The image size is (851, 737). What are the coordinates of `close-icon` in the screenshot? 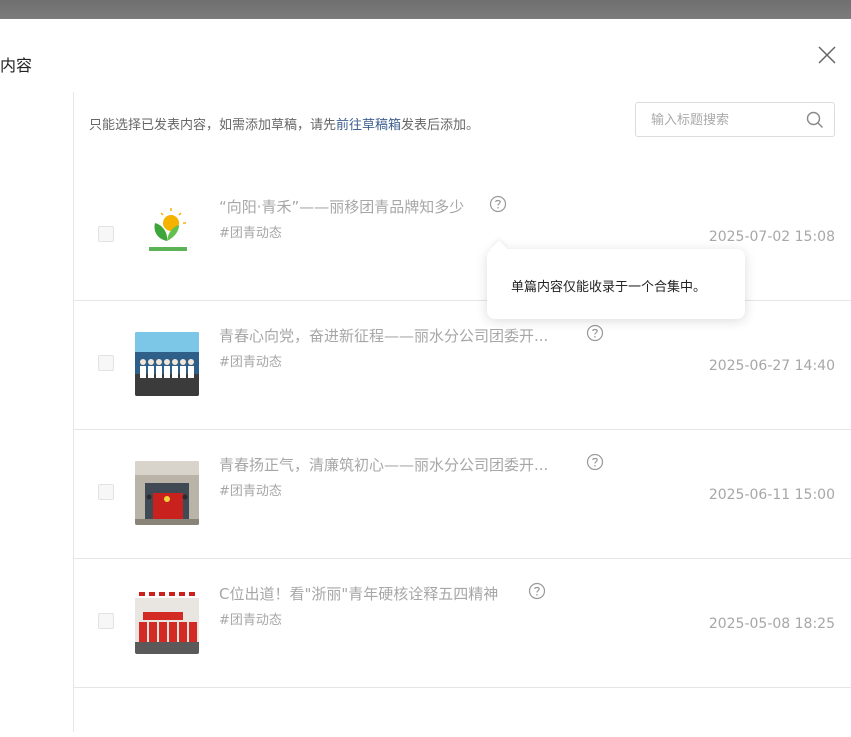 It's located at (827, 55).